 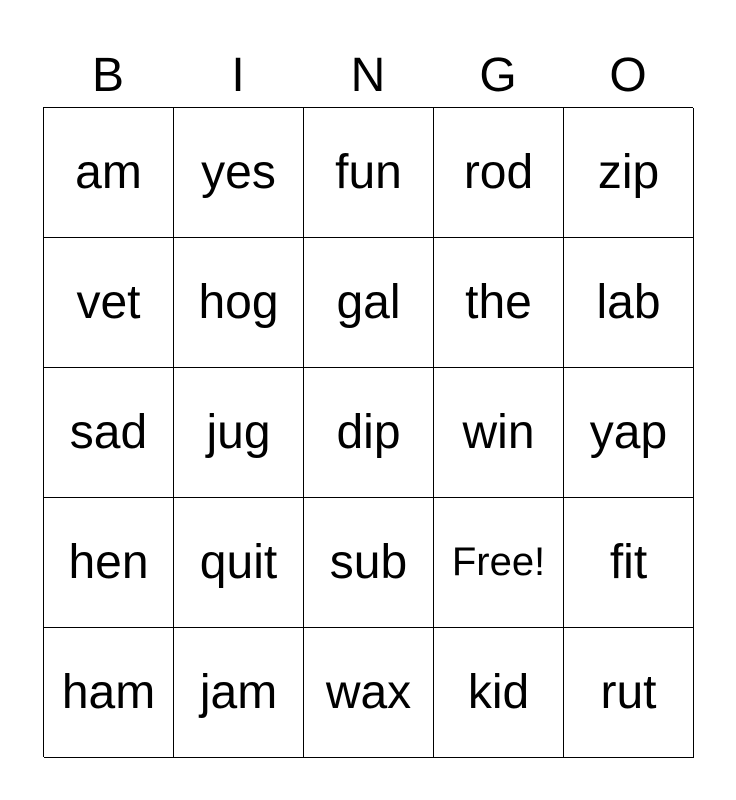 I want to click on bingo-cell: win, so click(x=499, y=433).